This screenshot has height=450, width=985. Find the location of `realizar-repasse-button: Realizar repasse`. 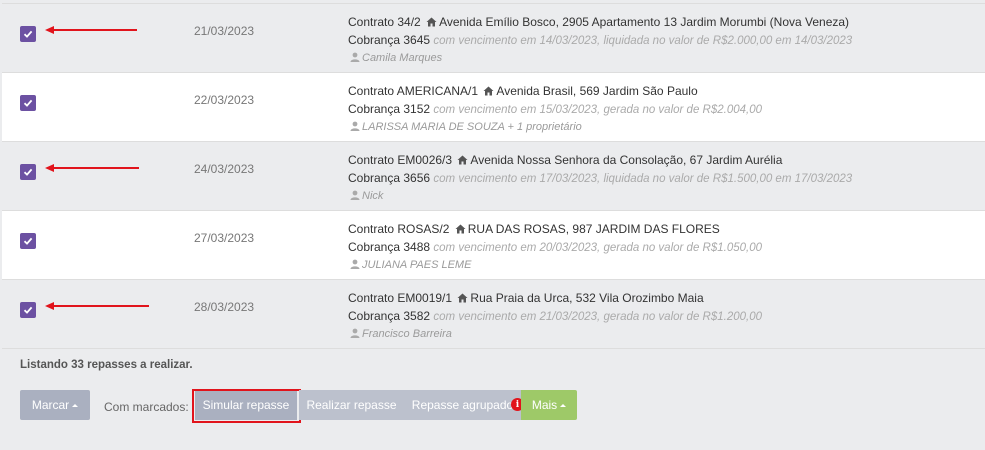

realizar-repasse-button: Realizar repasse is located at coordinates (351, 405).